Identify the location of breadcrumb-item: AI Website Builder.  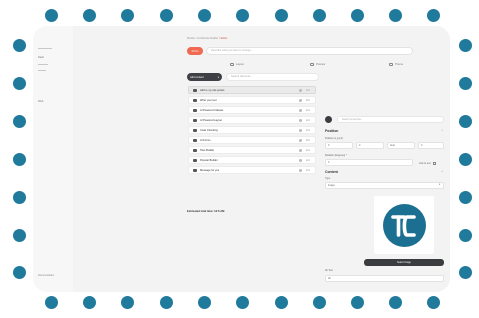
(207, 38).